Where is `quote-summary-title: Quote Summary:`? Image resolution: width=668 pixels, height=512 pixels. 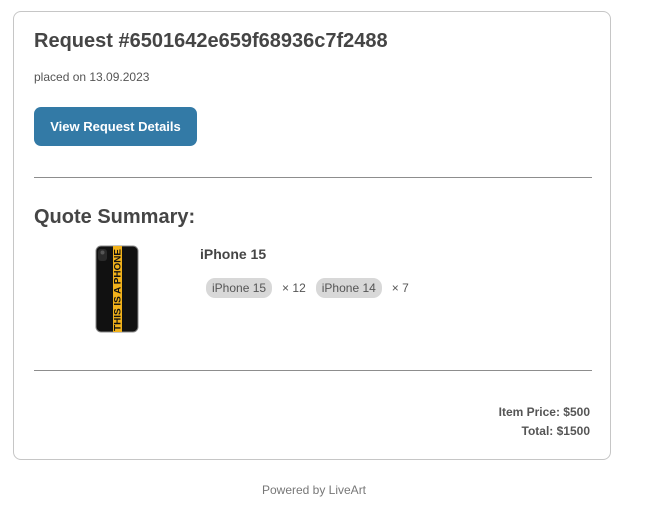 quote-summary-title: Quote Summary: is located at coordinates (115, 217).